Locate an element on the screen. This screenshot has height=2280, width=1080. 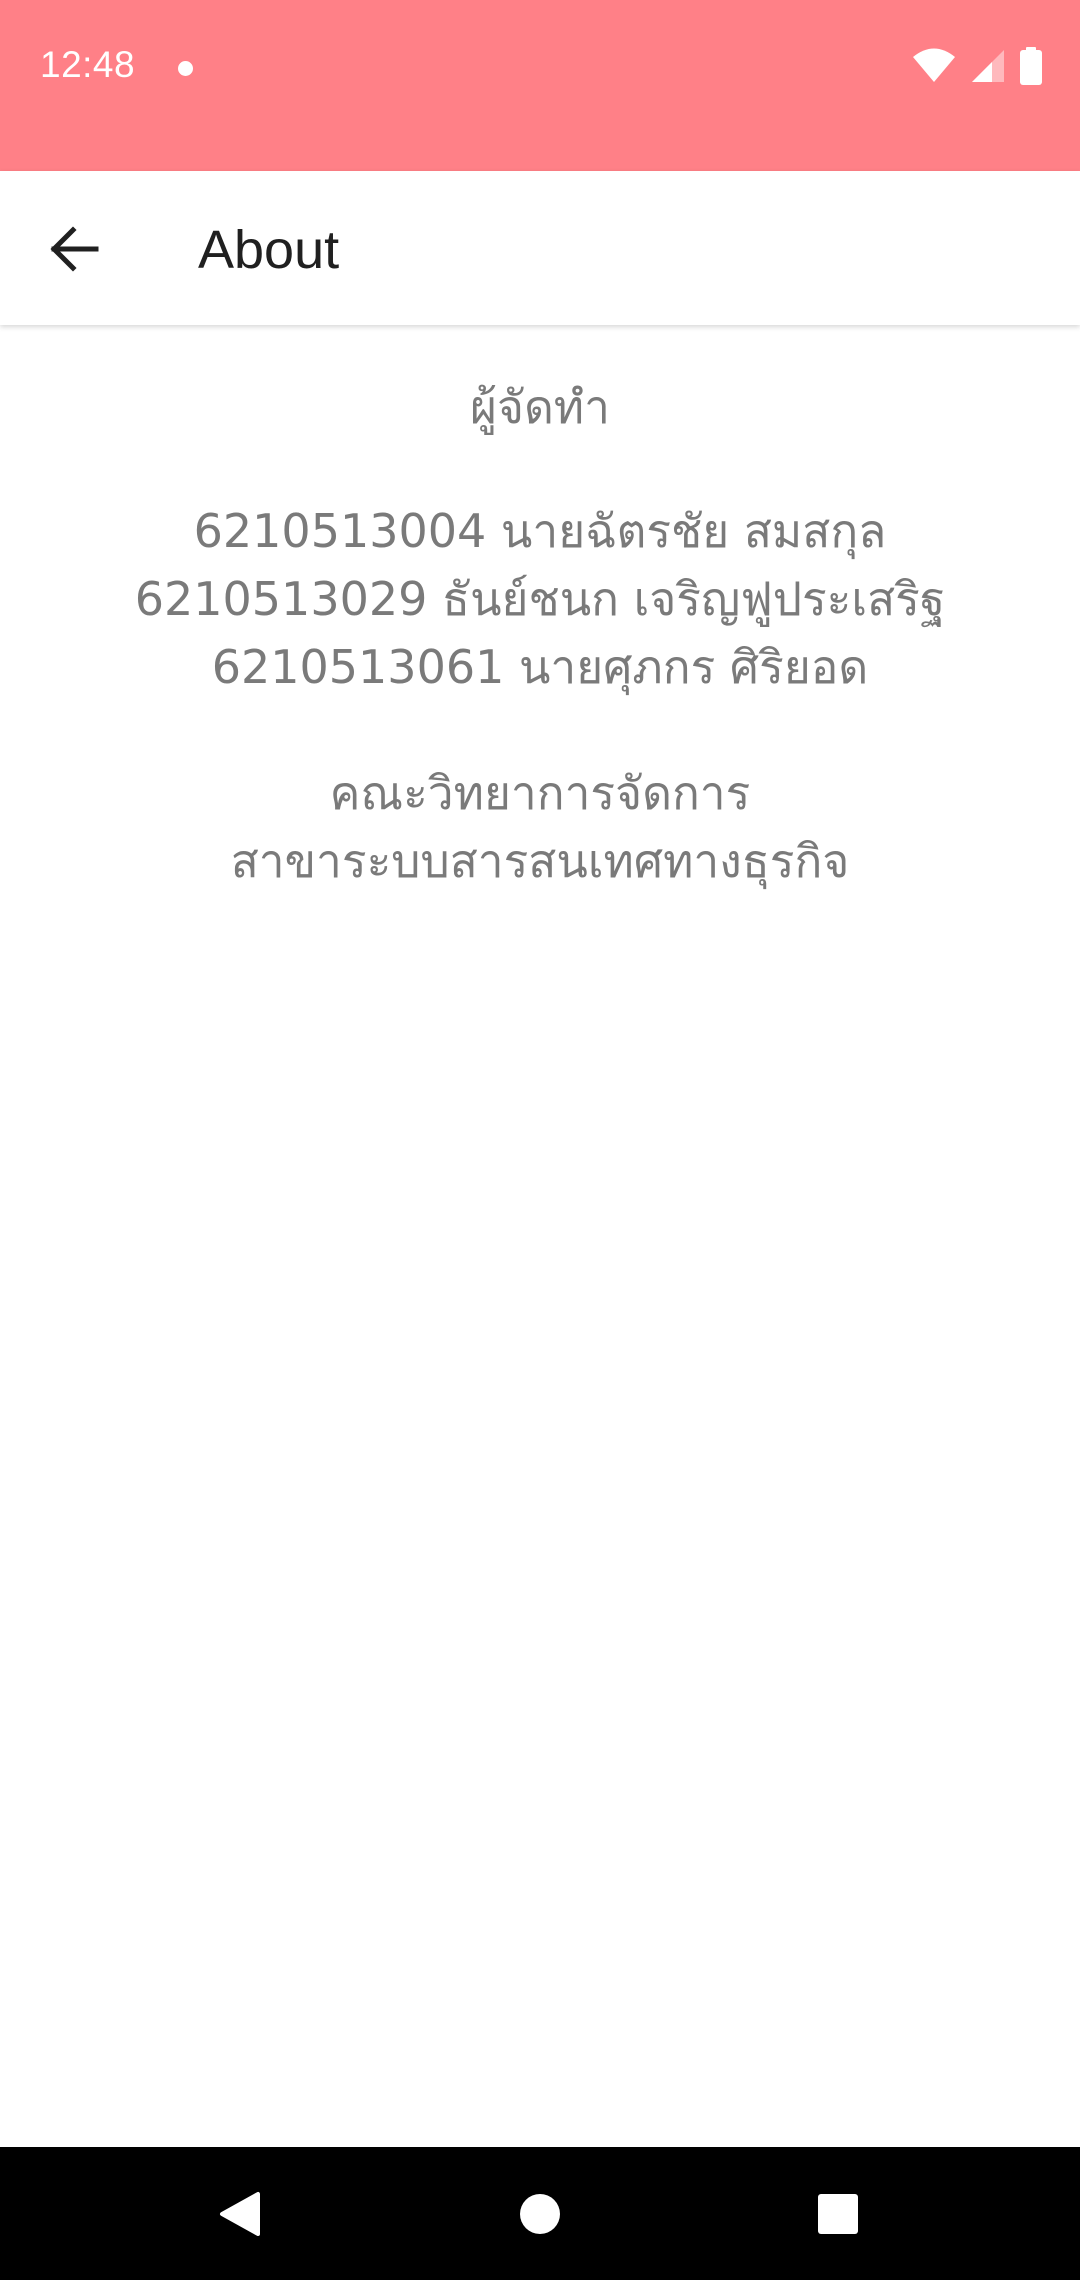
nav-back-button is located at coordinates (240, 2213).